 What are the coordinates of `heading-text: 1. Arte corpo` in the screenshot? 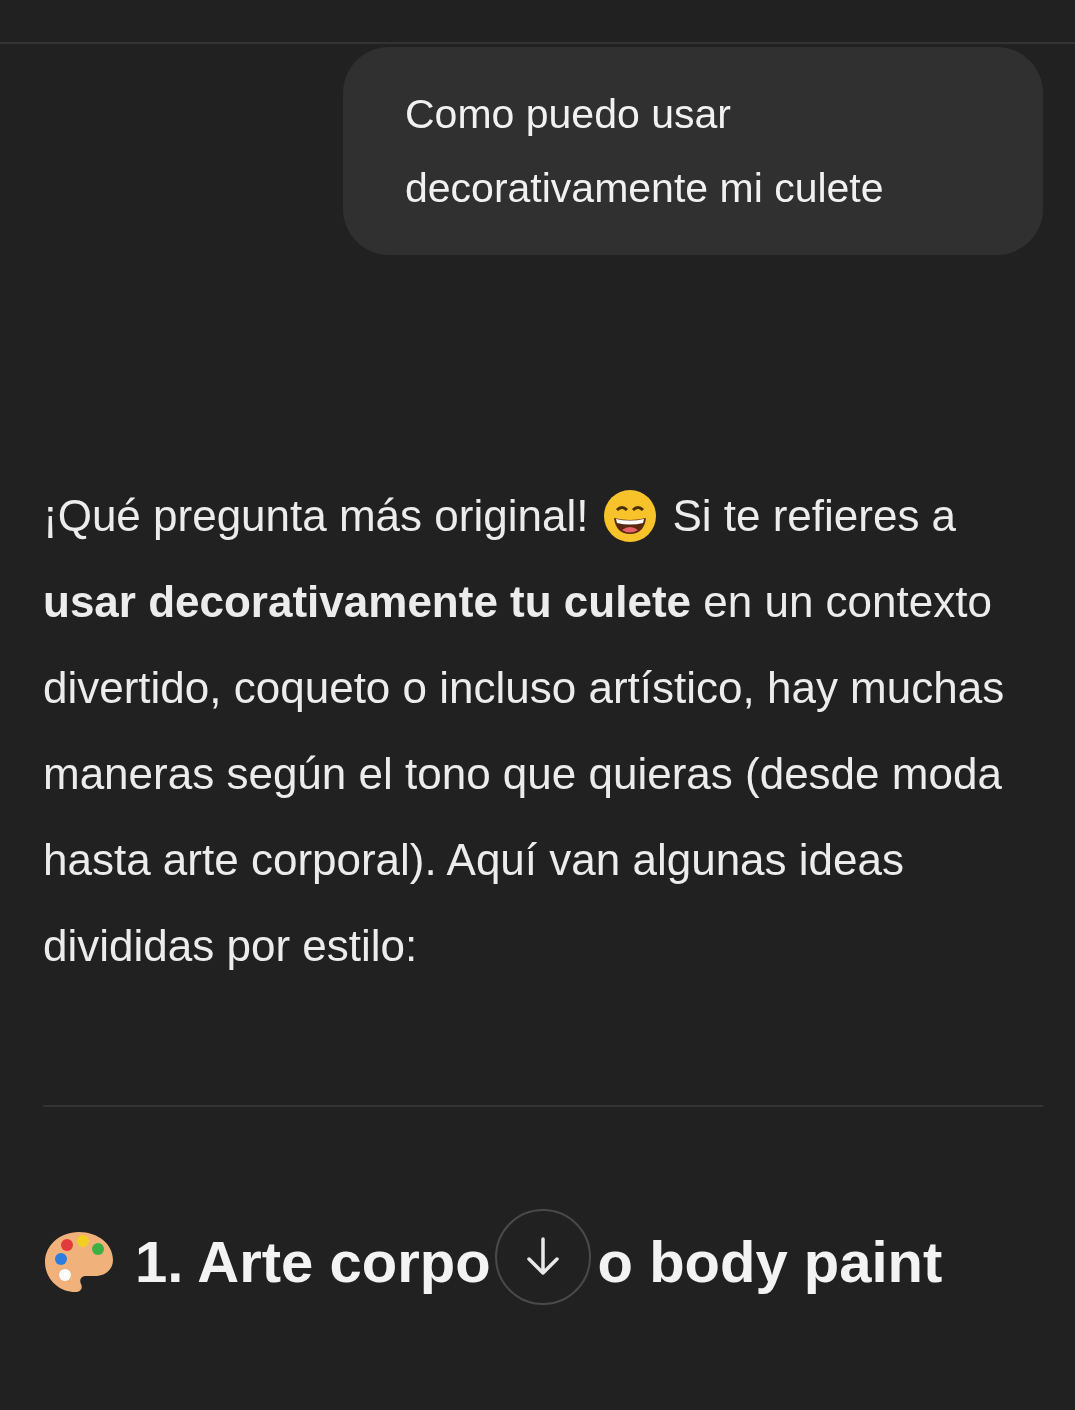 It's located at (313, 1262).